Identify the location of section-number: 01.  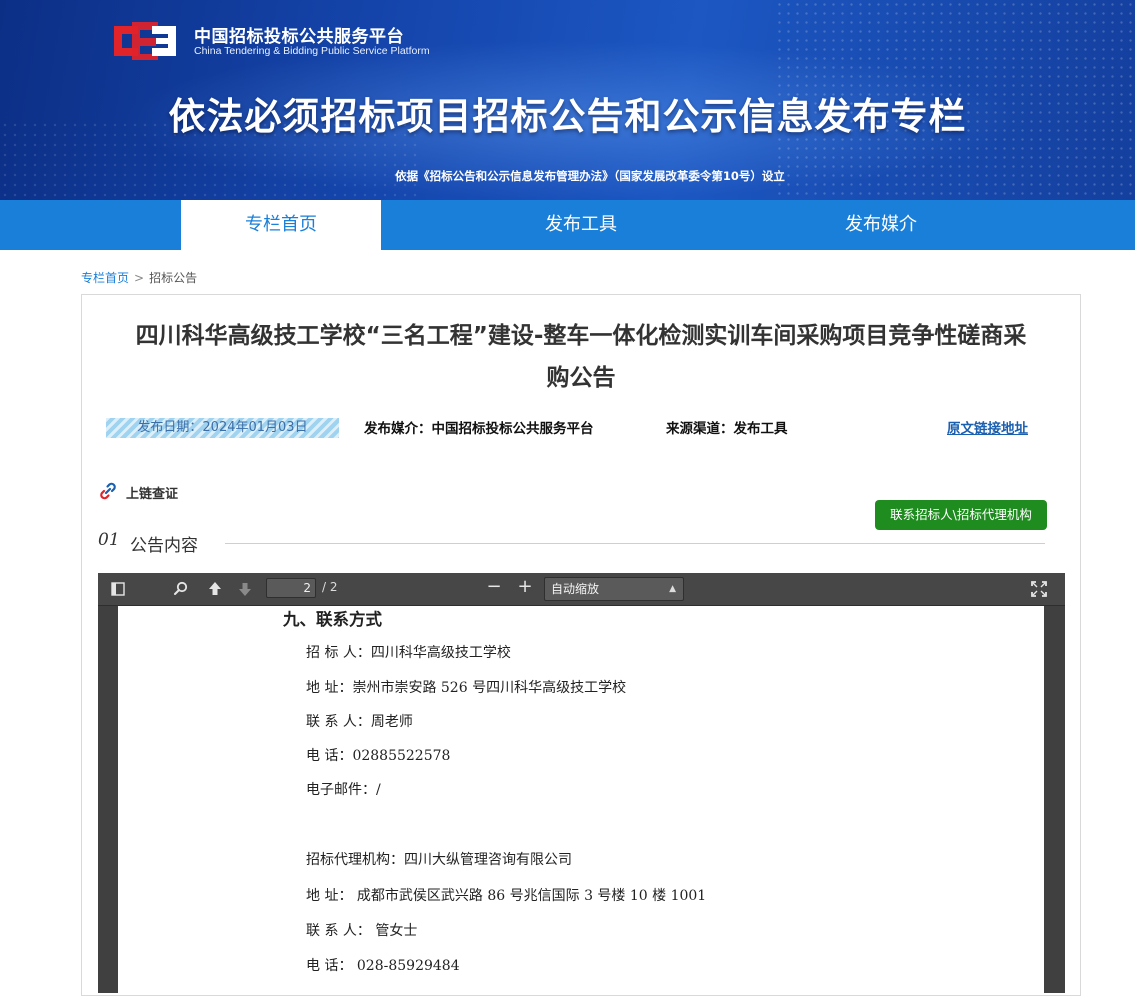
(109, 540).